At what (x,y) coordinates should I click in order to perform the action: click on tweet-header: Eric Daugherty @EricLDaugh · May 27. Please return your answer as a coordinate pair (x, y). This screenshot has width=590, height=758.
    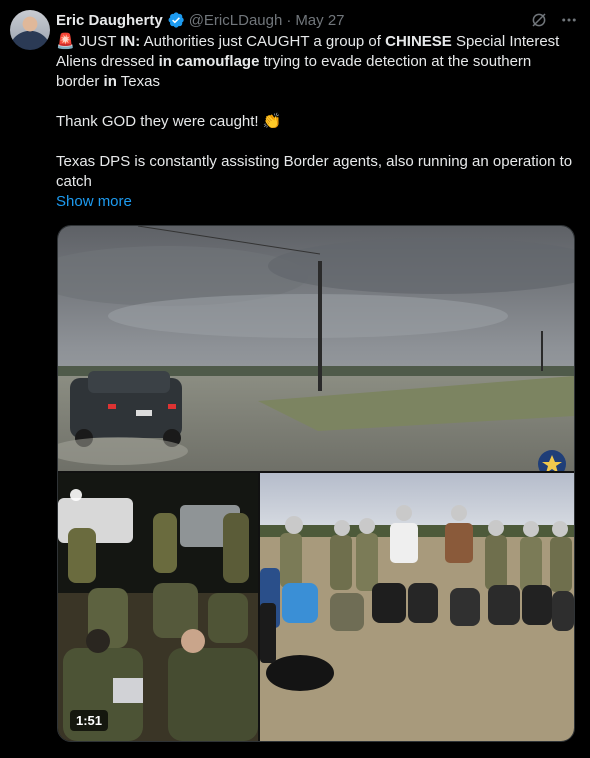
    Looking at the image, I should click on (317, 20).